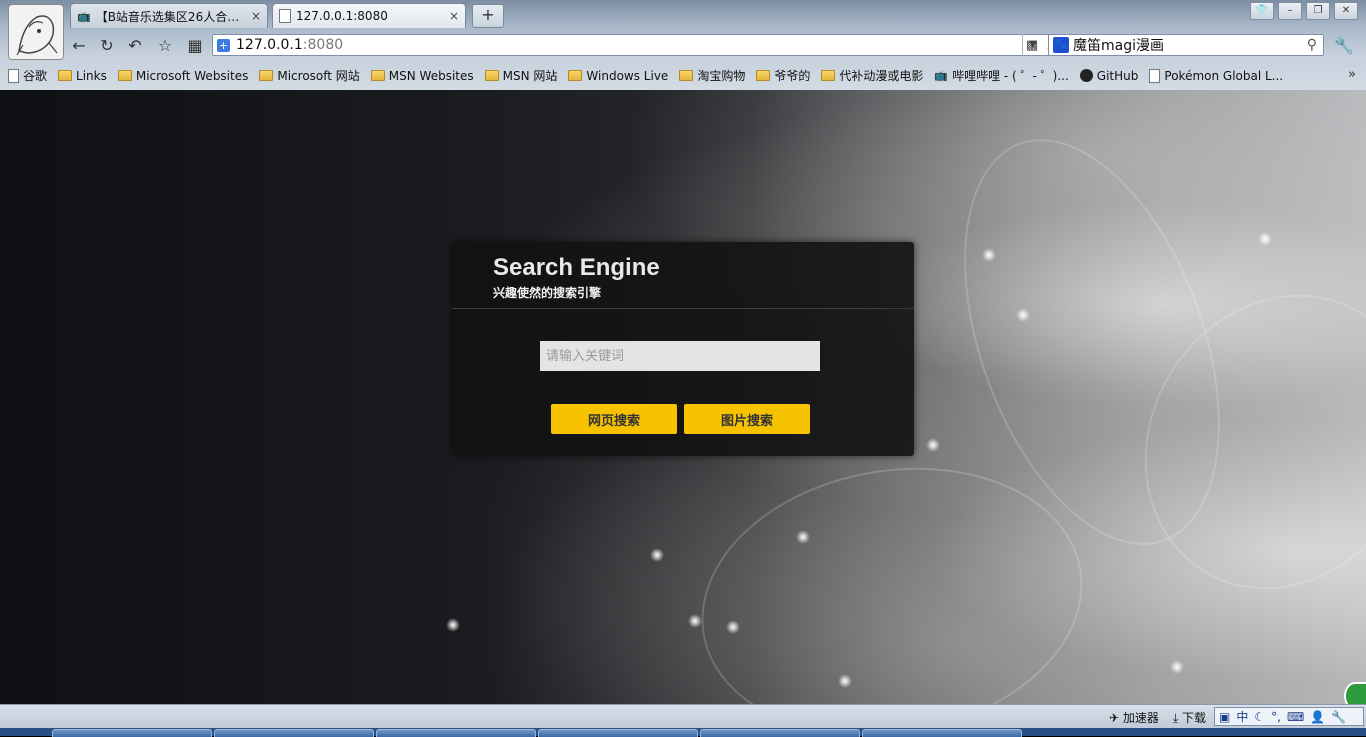 Image resolution: width=1366 pixels, height=737 pixels. I want to click on reload-icon: ↻, so click(107, 46).